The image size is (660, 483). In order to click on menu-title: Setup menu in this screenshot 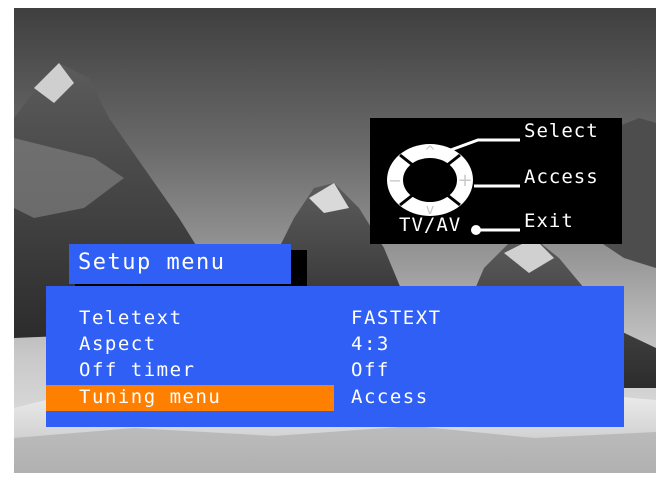, I will do `click(152, 262)`.